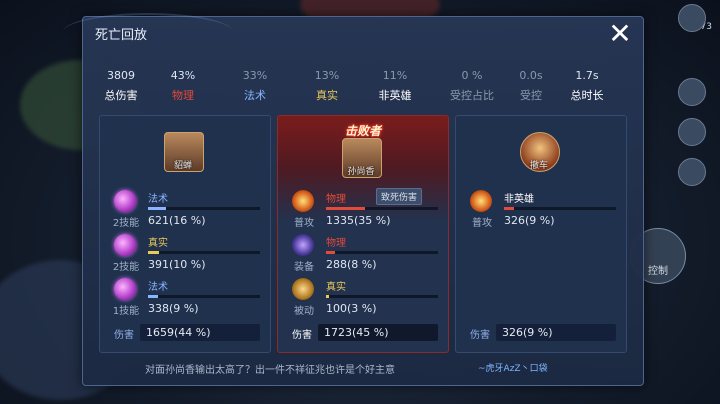  What do you see at coordinates (692, 172) in the screenshot?
I see `chat-icon` at bounding box center [692, 172].